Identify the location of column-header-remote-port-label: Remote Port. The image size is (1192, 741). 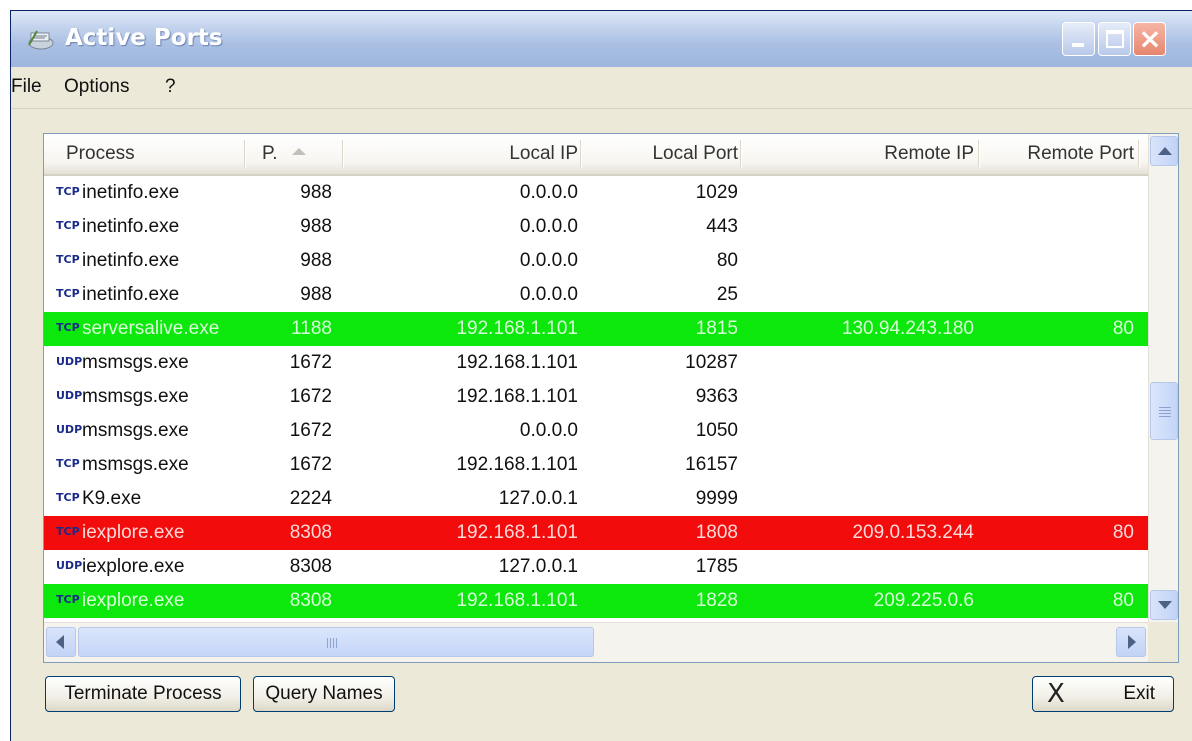
(1080, 153).